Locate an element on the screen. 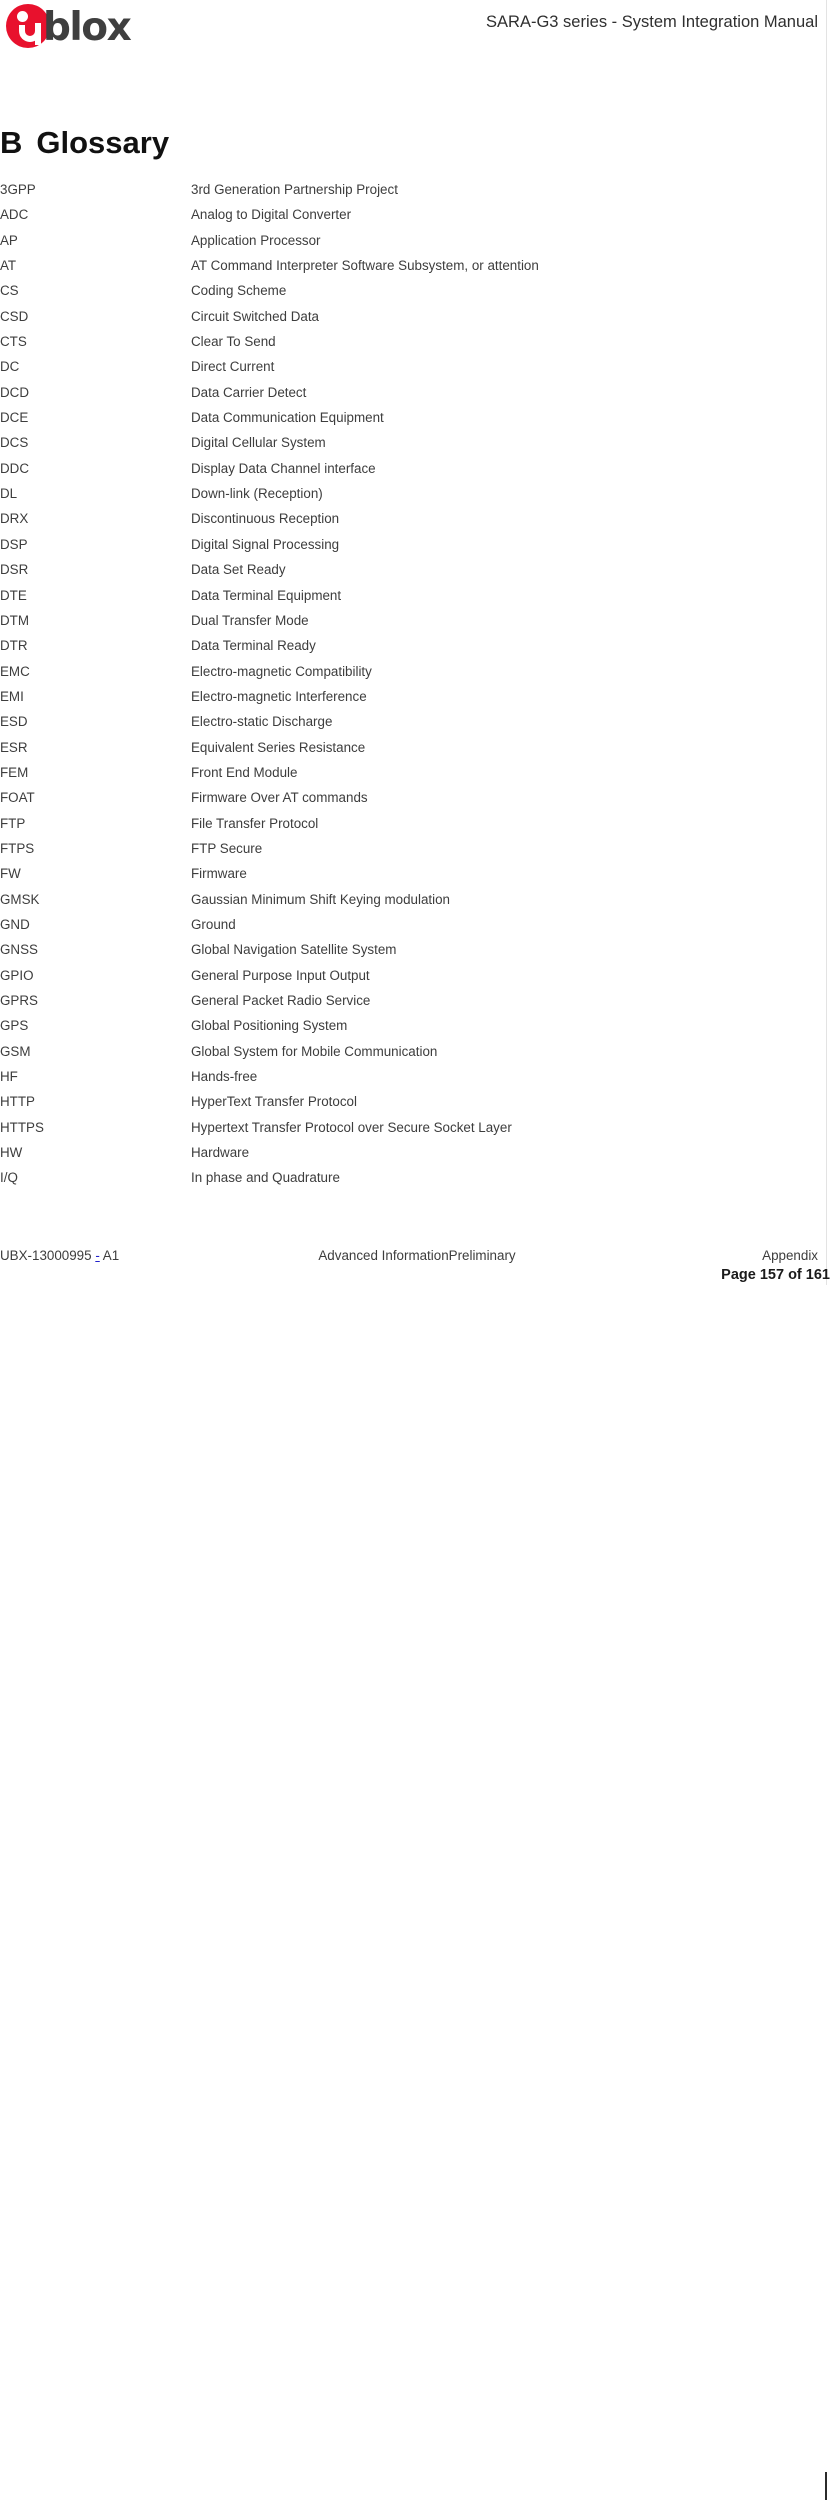 This screenshot has height=2500, width=834. glossary-definition: In phase and Quadrature is located at coordinates (265, 1178).